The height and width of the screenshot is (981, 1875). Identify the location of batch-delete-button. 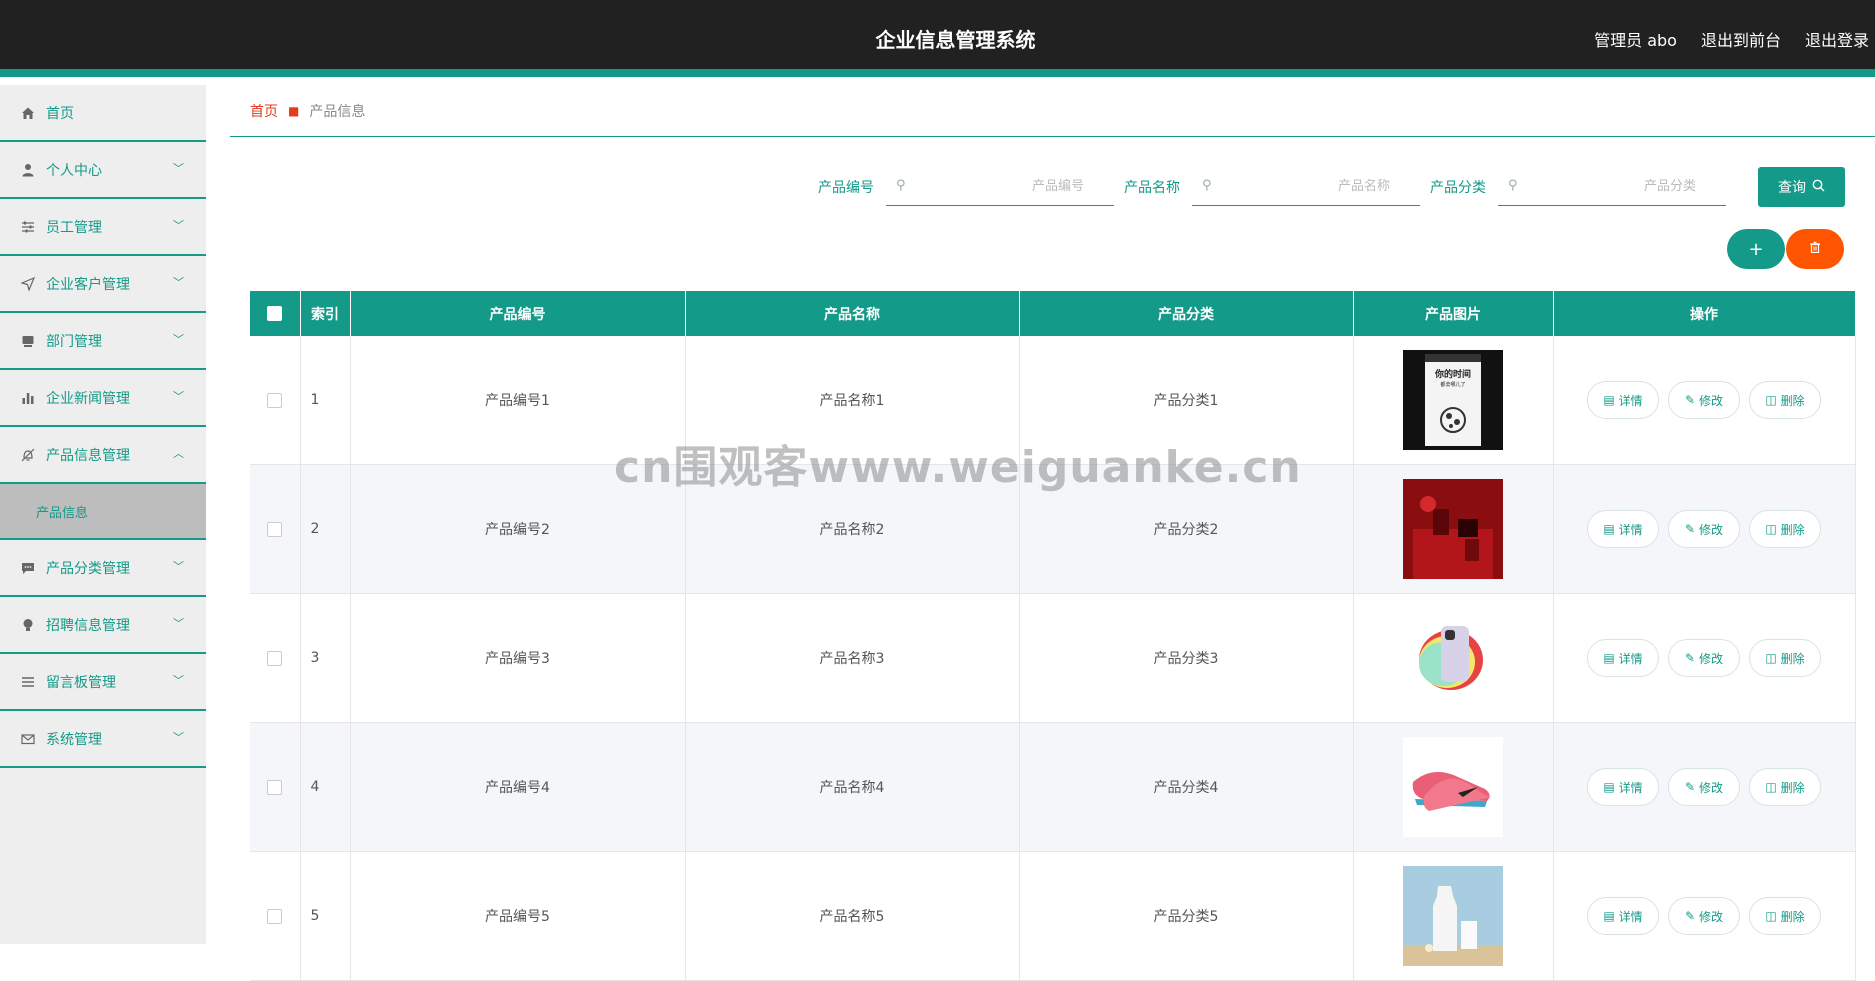
(1815, 249).